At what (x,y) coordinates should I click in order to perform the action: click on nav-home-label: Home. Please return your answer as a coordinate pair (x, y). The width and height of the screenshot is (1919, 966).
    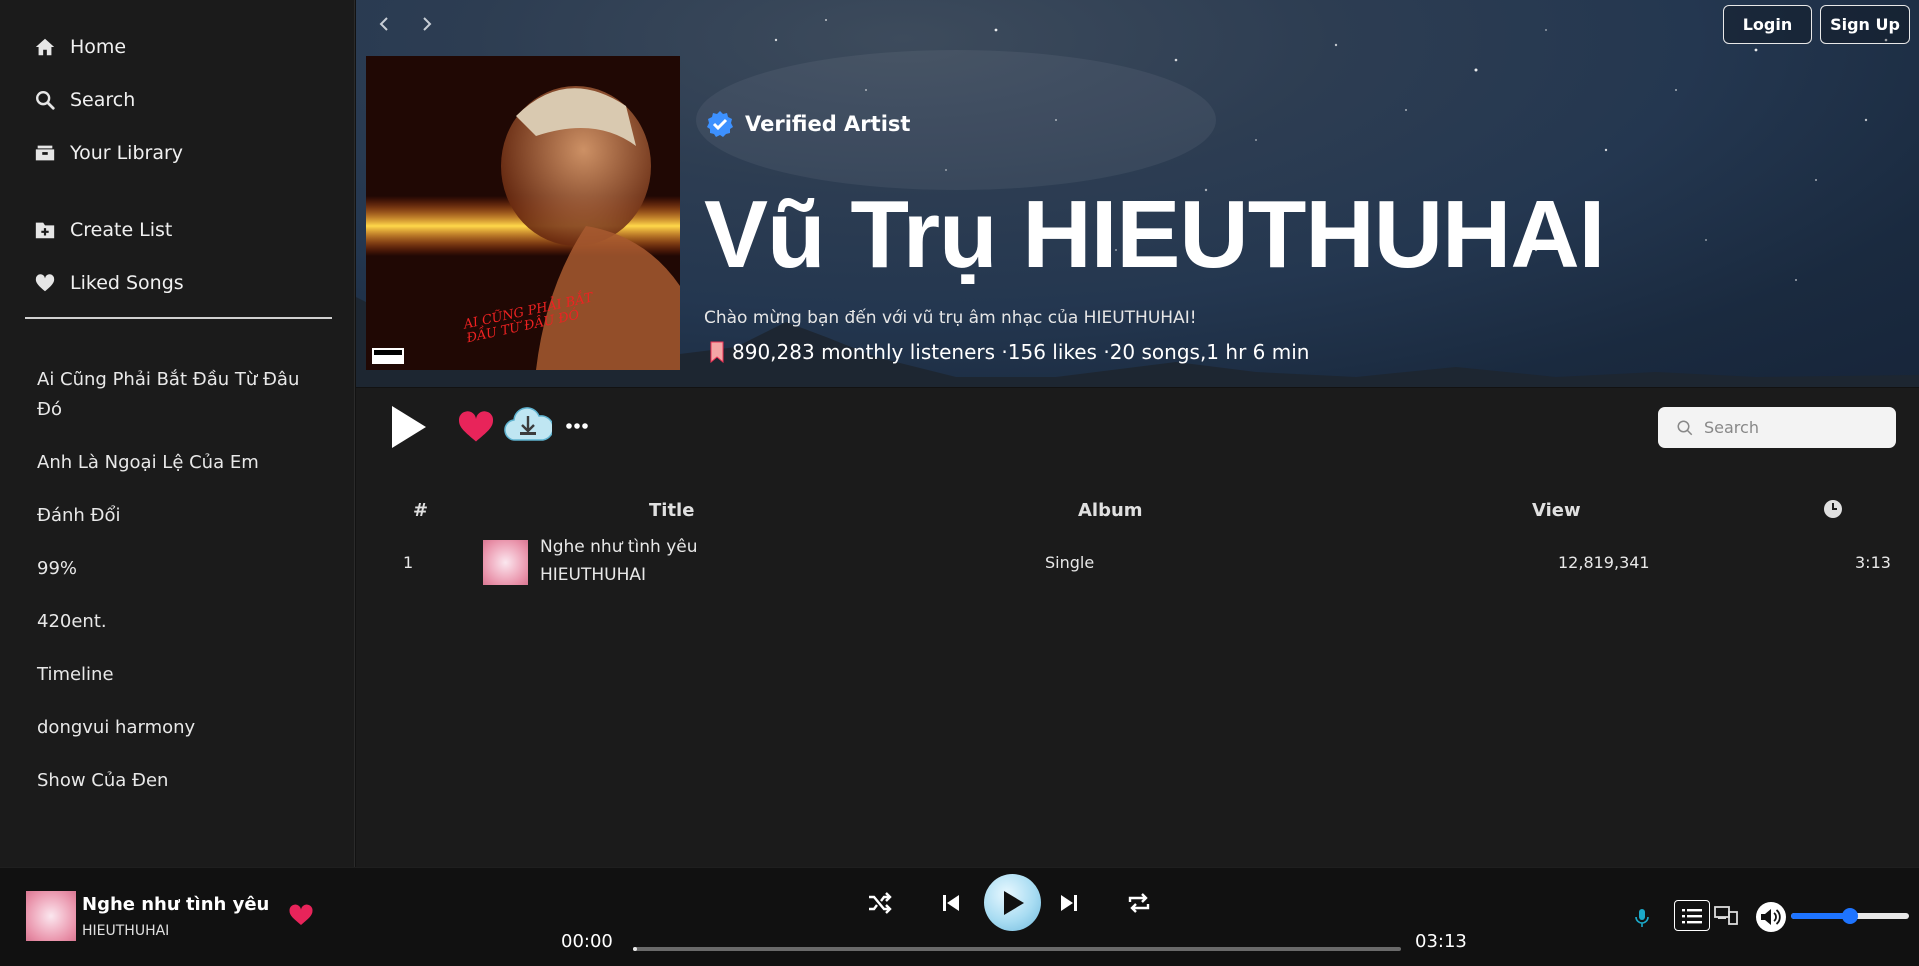
    Looking at the image, I should click on (98, 47).